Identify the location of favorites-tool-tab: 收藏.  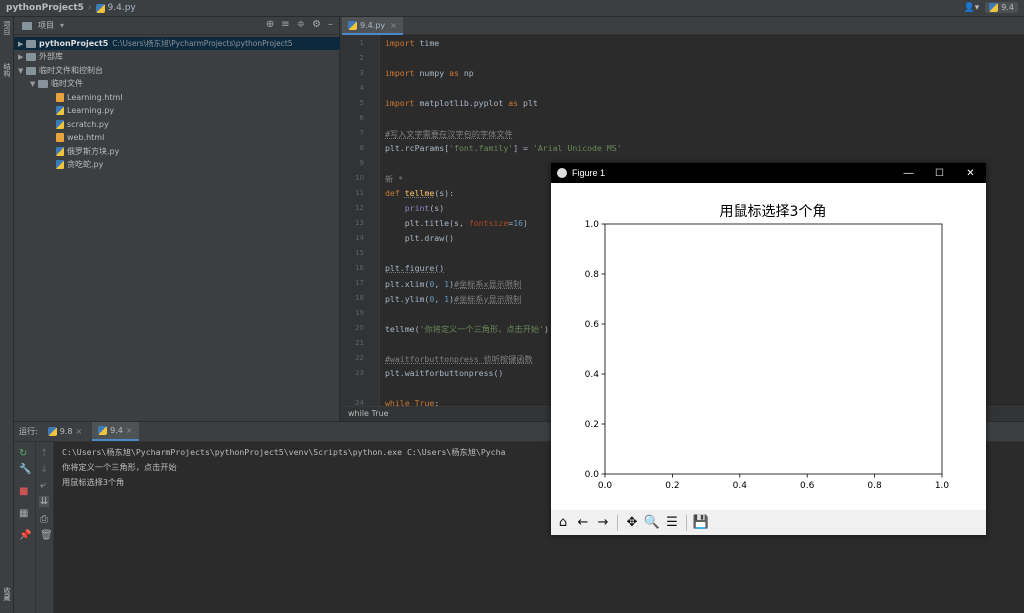
(7, 594).